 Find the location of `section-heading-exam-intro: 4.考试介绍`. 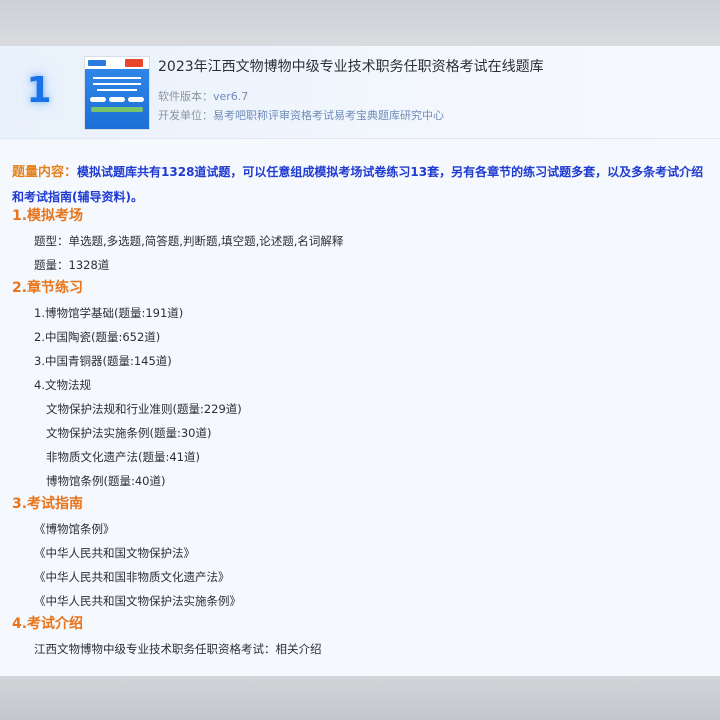

section-heading-exam-intro: 4.考试介绍 is located at coordinates (48, 624).